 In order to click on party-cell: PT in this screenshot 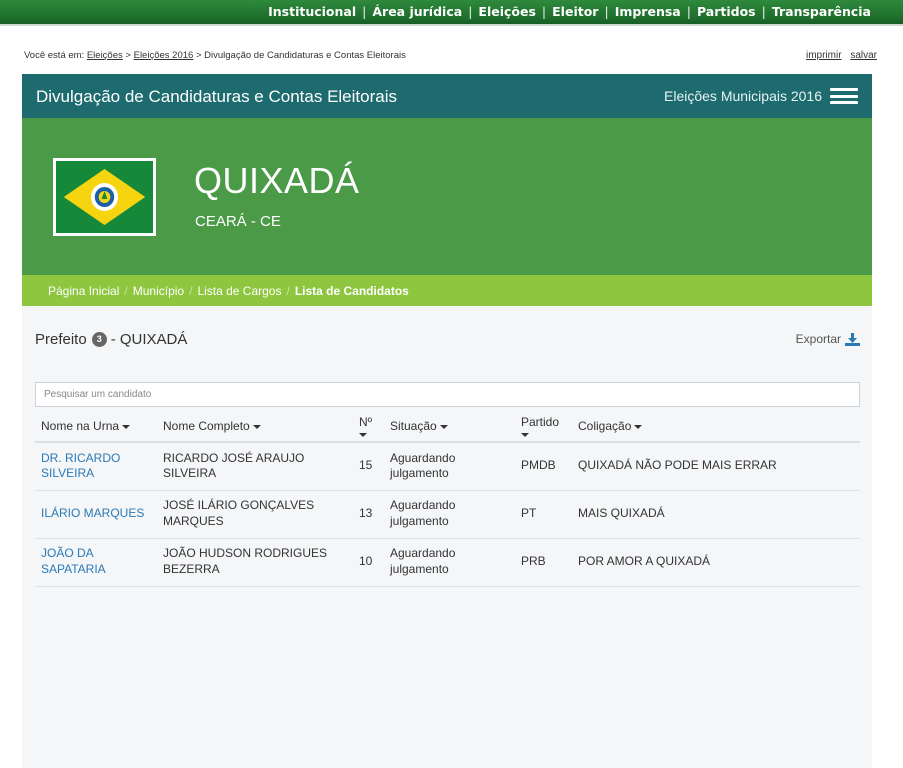, I will do `click(543, 514)`.